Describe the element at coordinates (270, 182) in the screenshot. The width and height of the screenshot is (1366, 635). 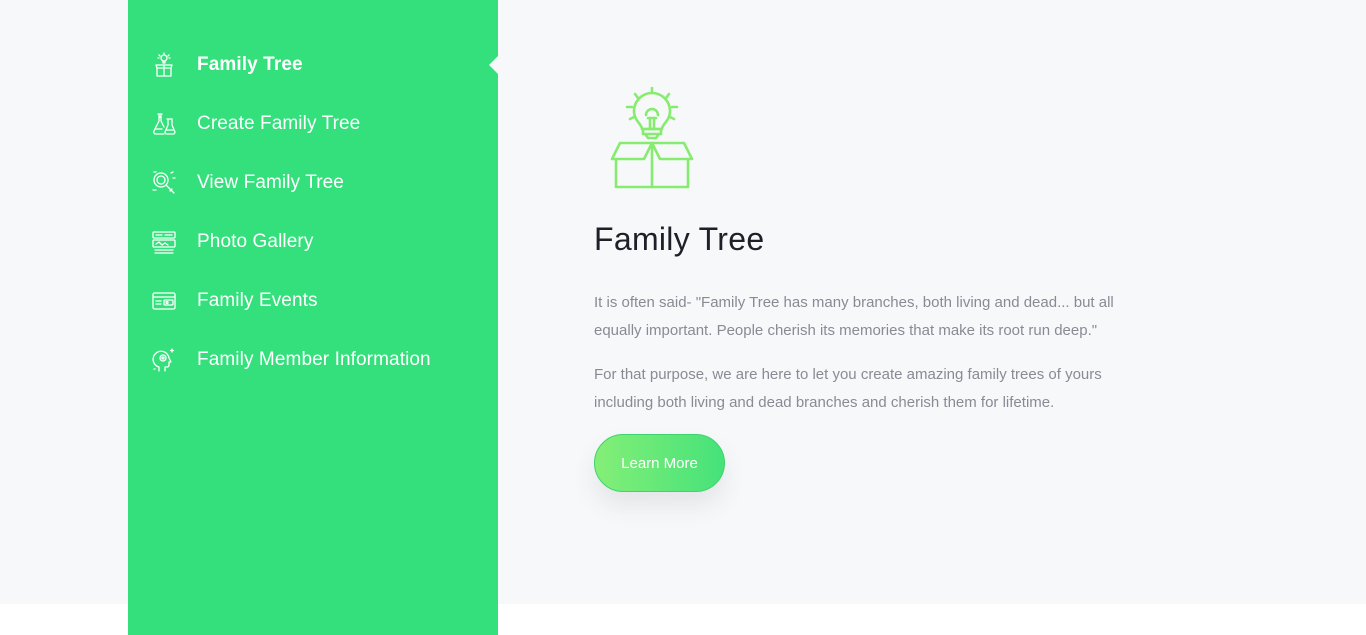
I see `sidebar-item-label: View Family Tree` at that location.